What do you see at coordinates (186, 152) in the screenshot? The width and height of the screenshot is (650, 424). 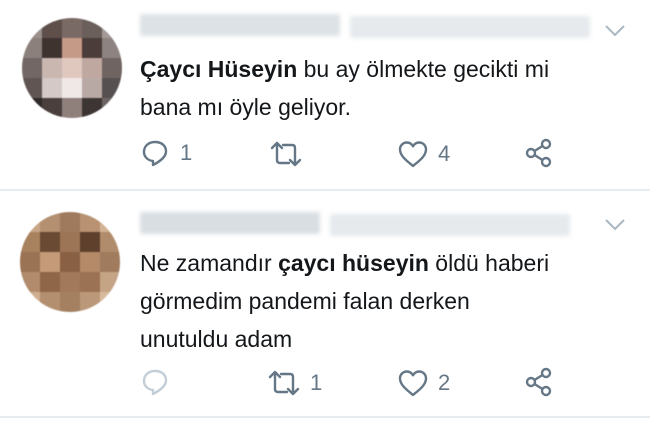 I see `reply-count: 1` at bounding box center [186, 152].